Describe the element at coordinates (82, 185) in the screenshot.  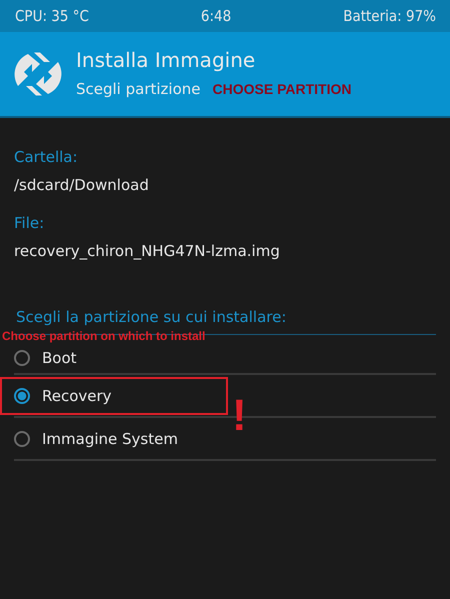
I see `field-value: /sdcard/Download` at that location.